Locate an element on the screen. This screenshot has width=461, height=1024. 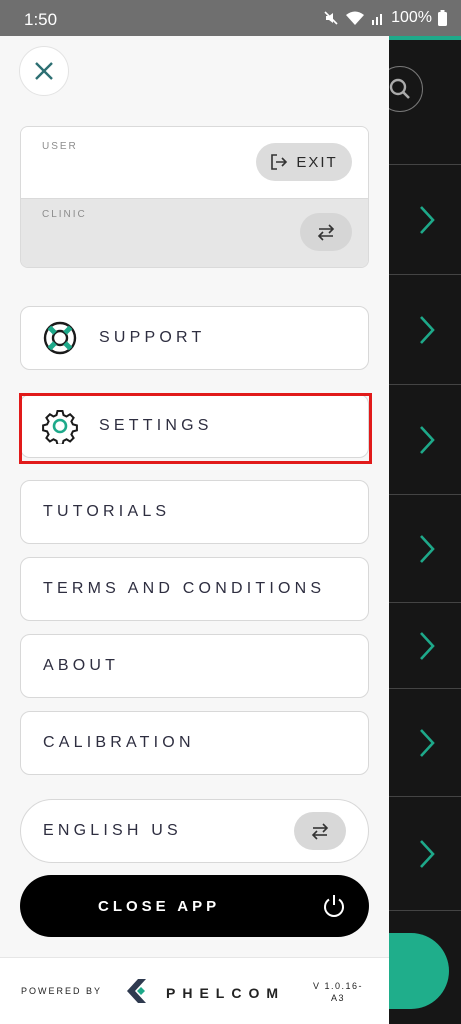
search-icon is located at coordinates (399, 88).